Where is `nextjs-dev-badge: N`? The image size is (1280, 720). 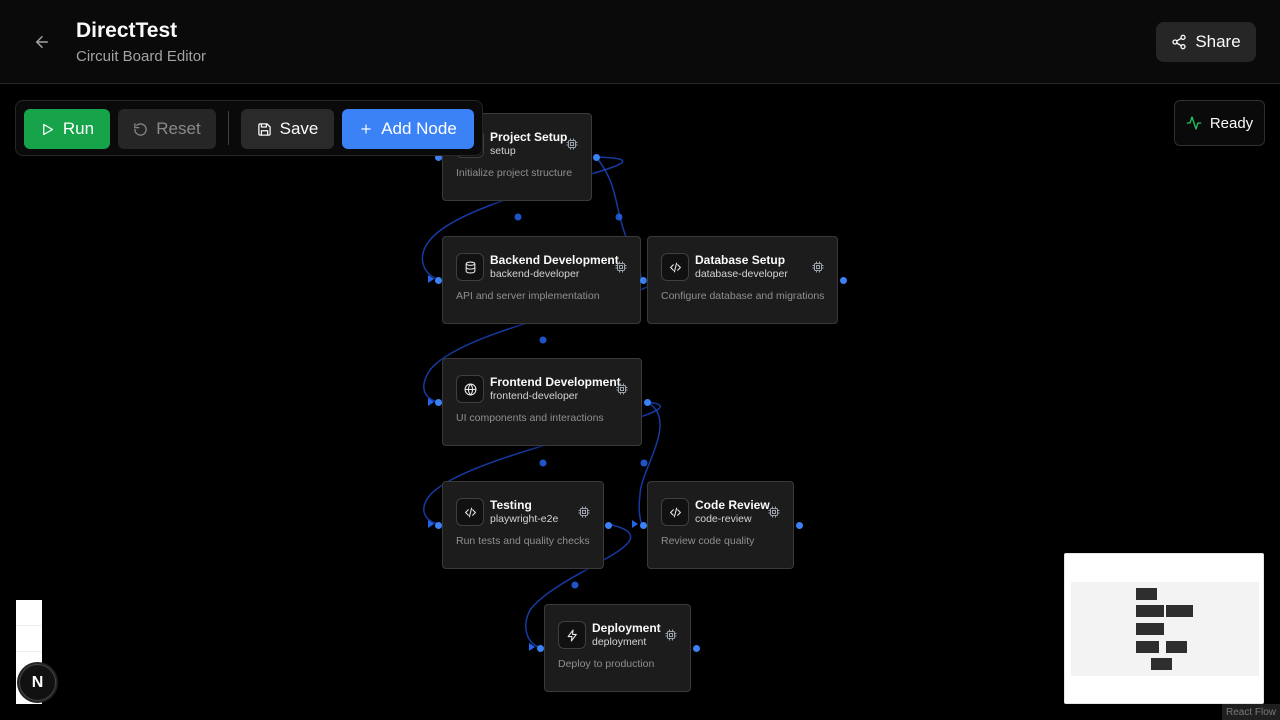 nextjs-dev-badge: N is located at coordinates (37, 682).